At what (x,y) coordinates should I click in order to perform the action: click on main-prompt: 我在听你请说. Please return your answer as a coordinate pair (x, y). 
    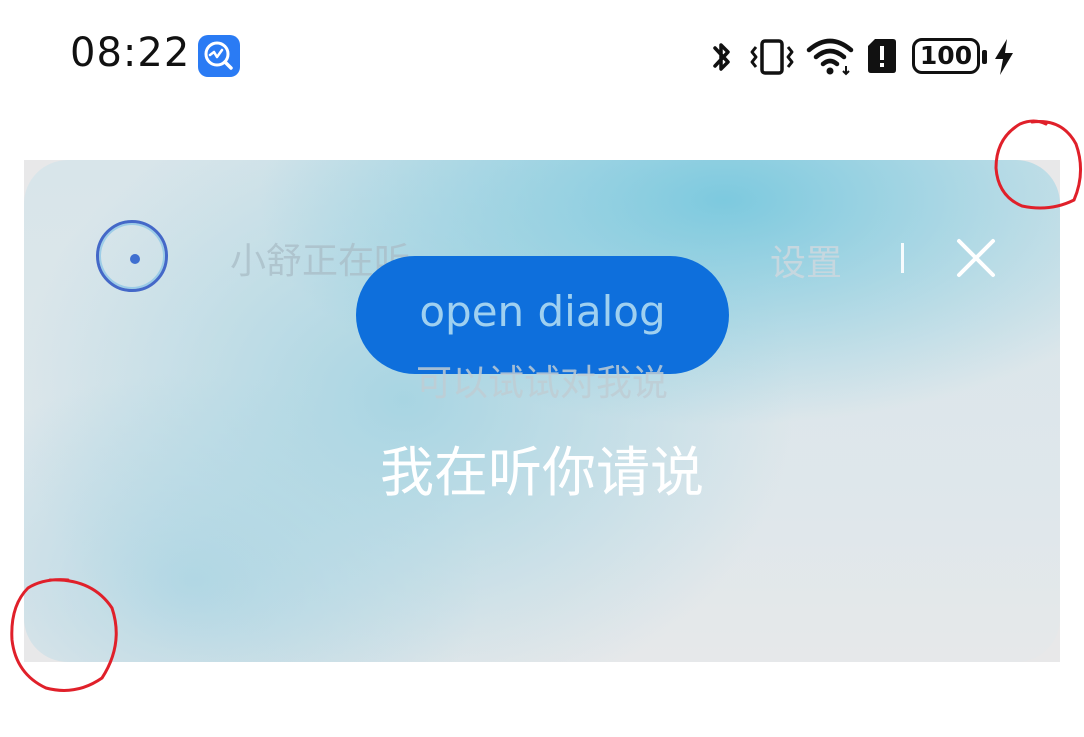
    Looking at the image, I should click on (542, 472).